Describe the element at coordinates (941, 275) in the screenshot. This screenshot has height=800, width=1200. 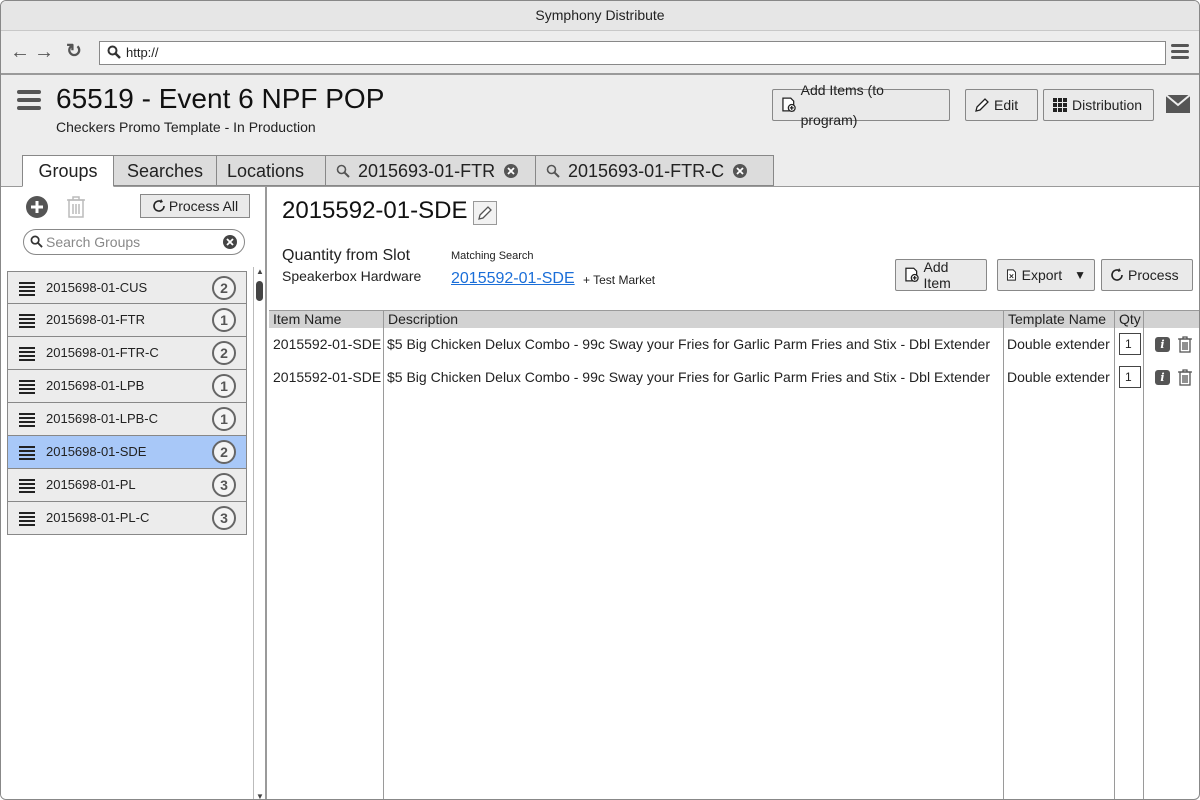
I see `add-item-button: Add Item` at that location.